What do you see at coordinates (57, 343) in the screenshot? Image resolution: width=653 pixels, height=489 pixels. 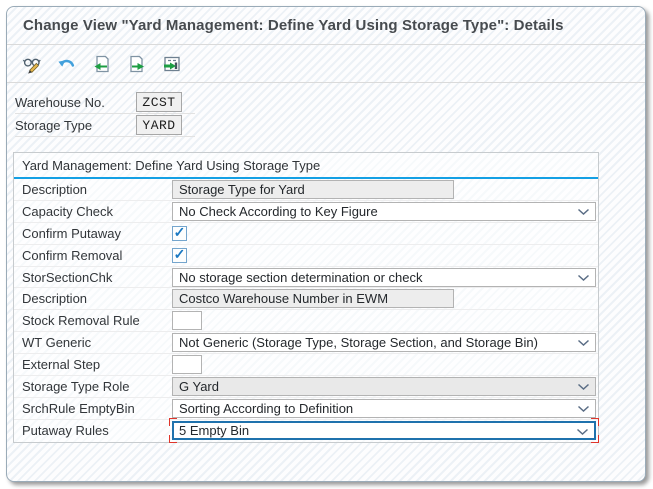 I see `field-label: WT Generic` at bounding box center [57, 343].